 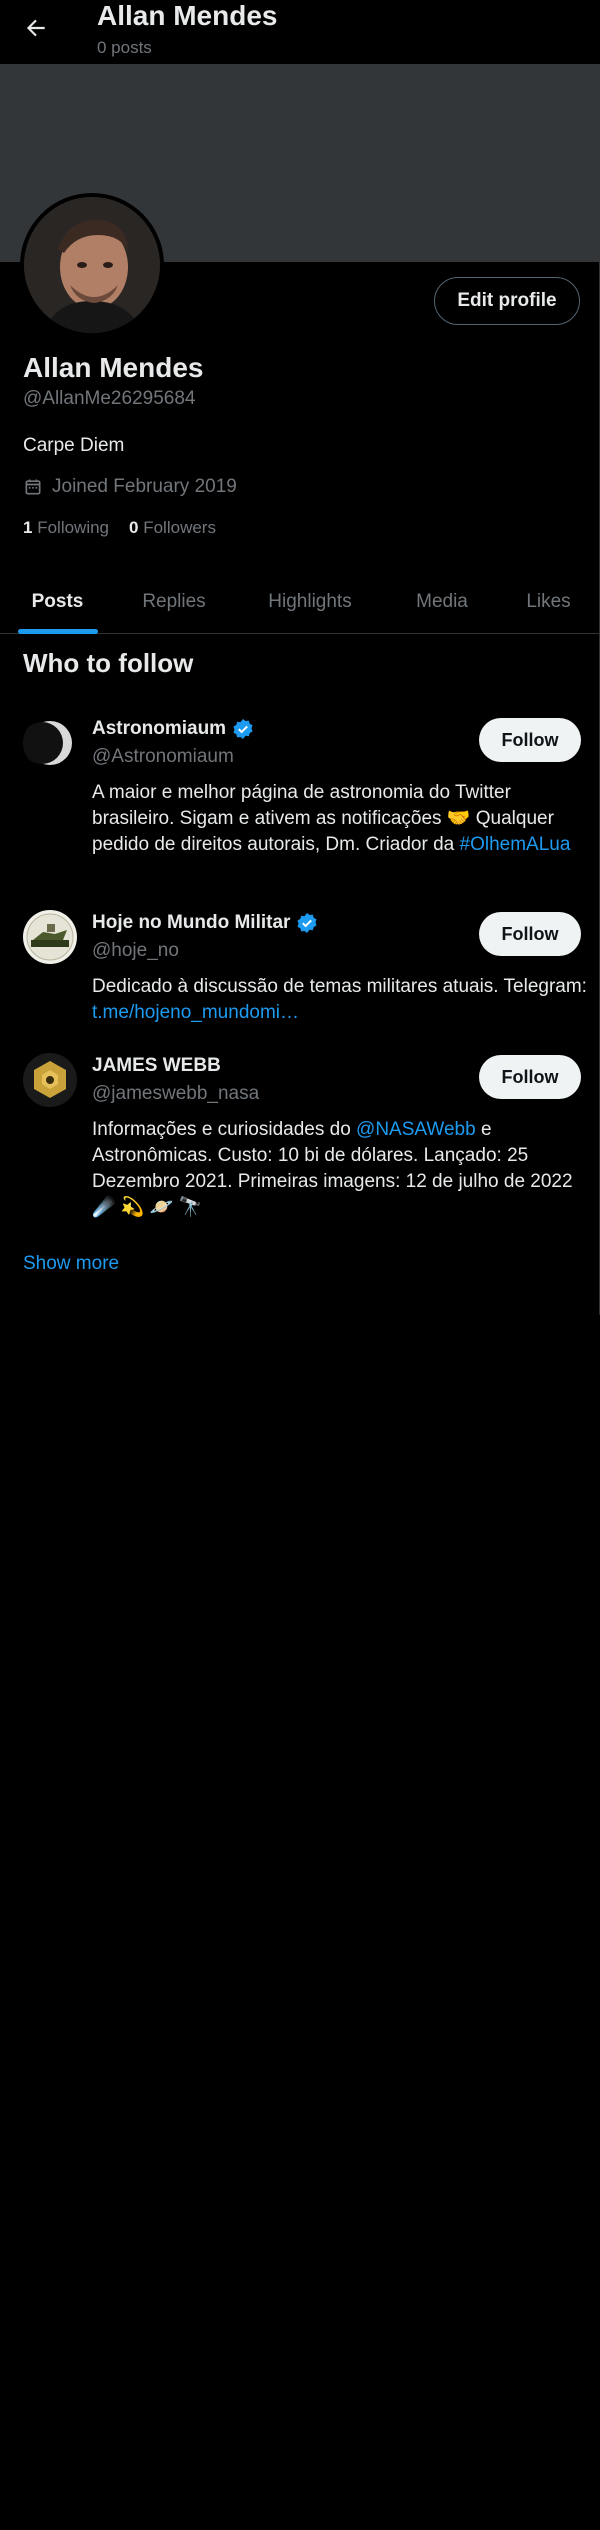 I want to click on moon-avatar, so click(x=50, y=743).